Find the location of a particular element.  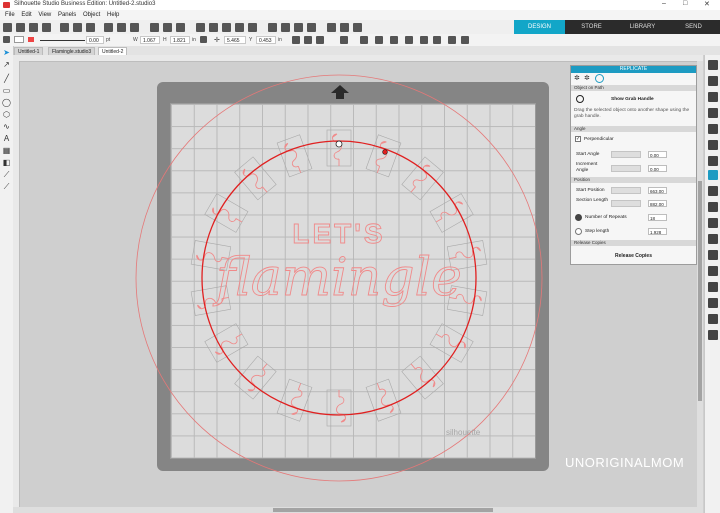

step-length-radio is located at coordinates (578, 231).